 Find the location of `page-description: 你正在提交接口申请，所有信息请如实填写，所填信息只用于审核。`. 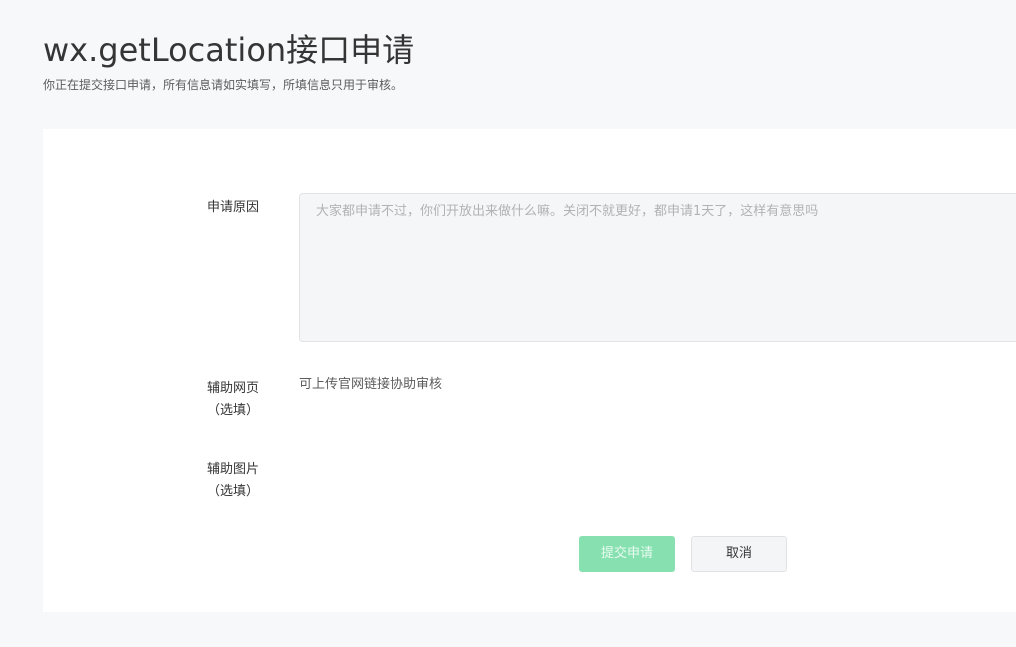

page-description: 你正在提交接口申请，所有信息请如实填写，所填信息只用于审核。 is located at coordinates (223, 85).